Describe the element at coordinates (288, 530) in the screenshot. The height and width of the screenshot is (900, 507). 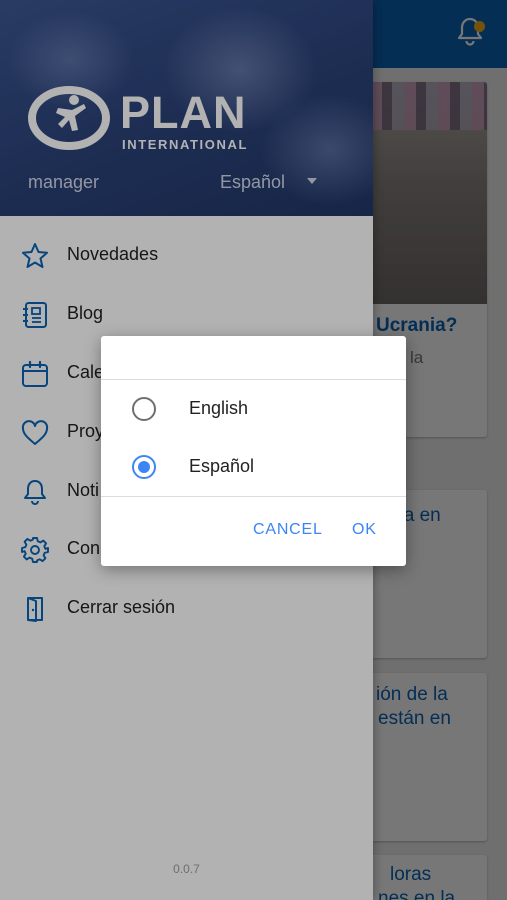
I see `cancel-button: CANCEL` at that location.